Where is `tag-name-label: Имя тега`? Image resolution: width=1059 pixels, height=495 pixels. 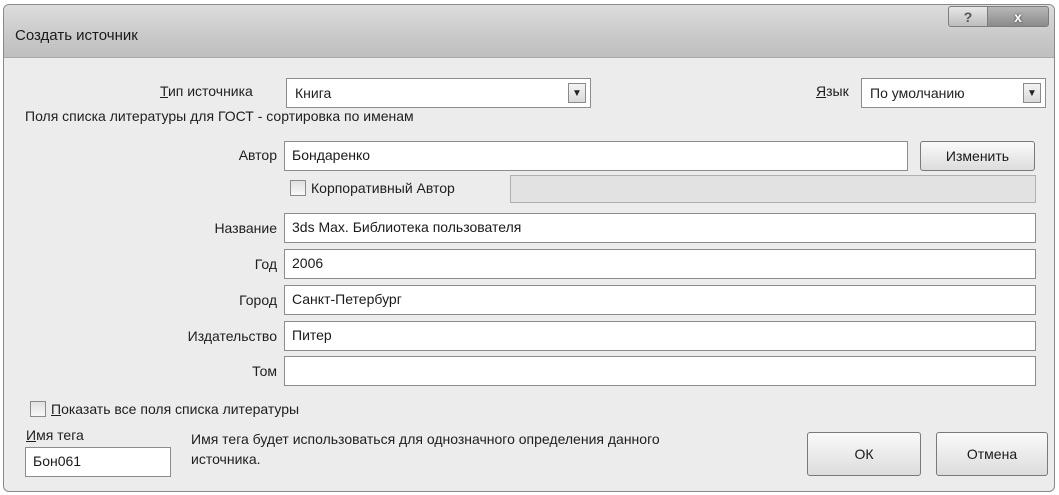 tag-name-label: Имя тега is located at coordinates (55, 435).